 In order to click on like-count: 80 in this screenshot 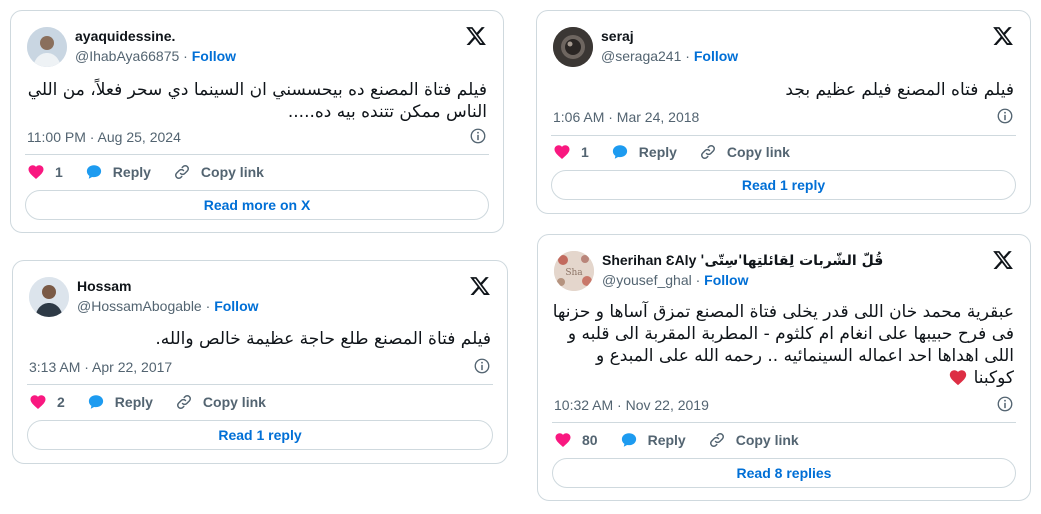, I will do `click(590, 440)`.